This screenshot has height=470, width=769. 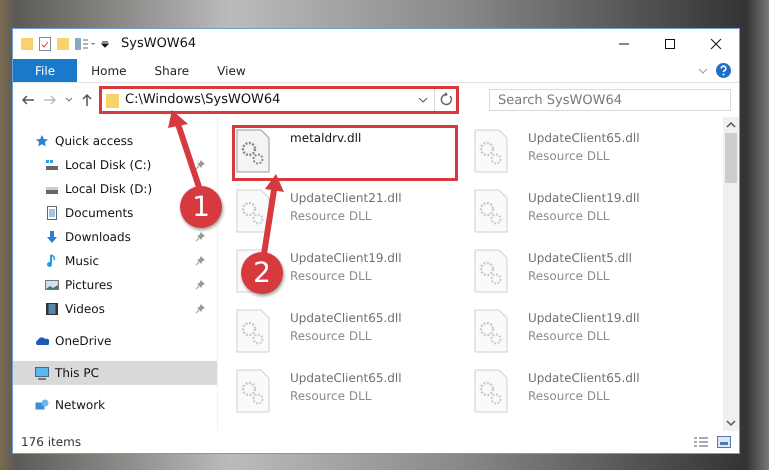 I want to click on view-list-icon, so click(x=85, y=44).